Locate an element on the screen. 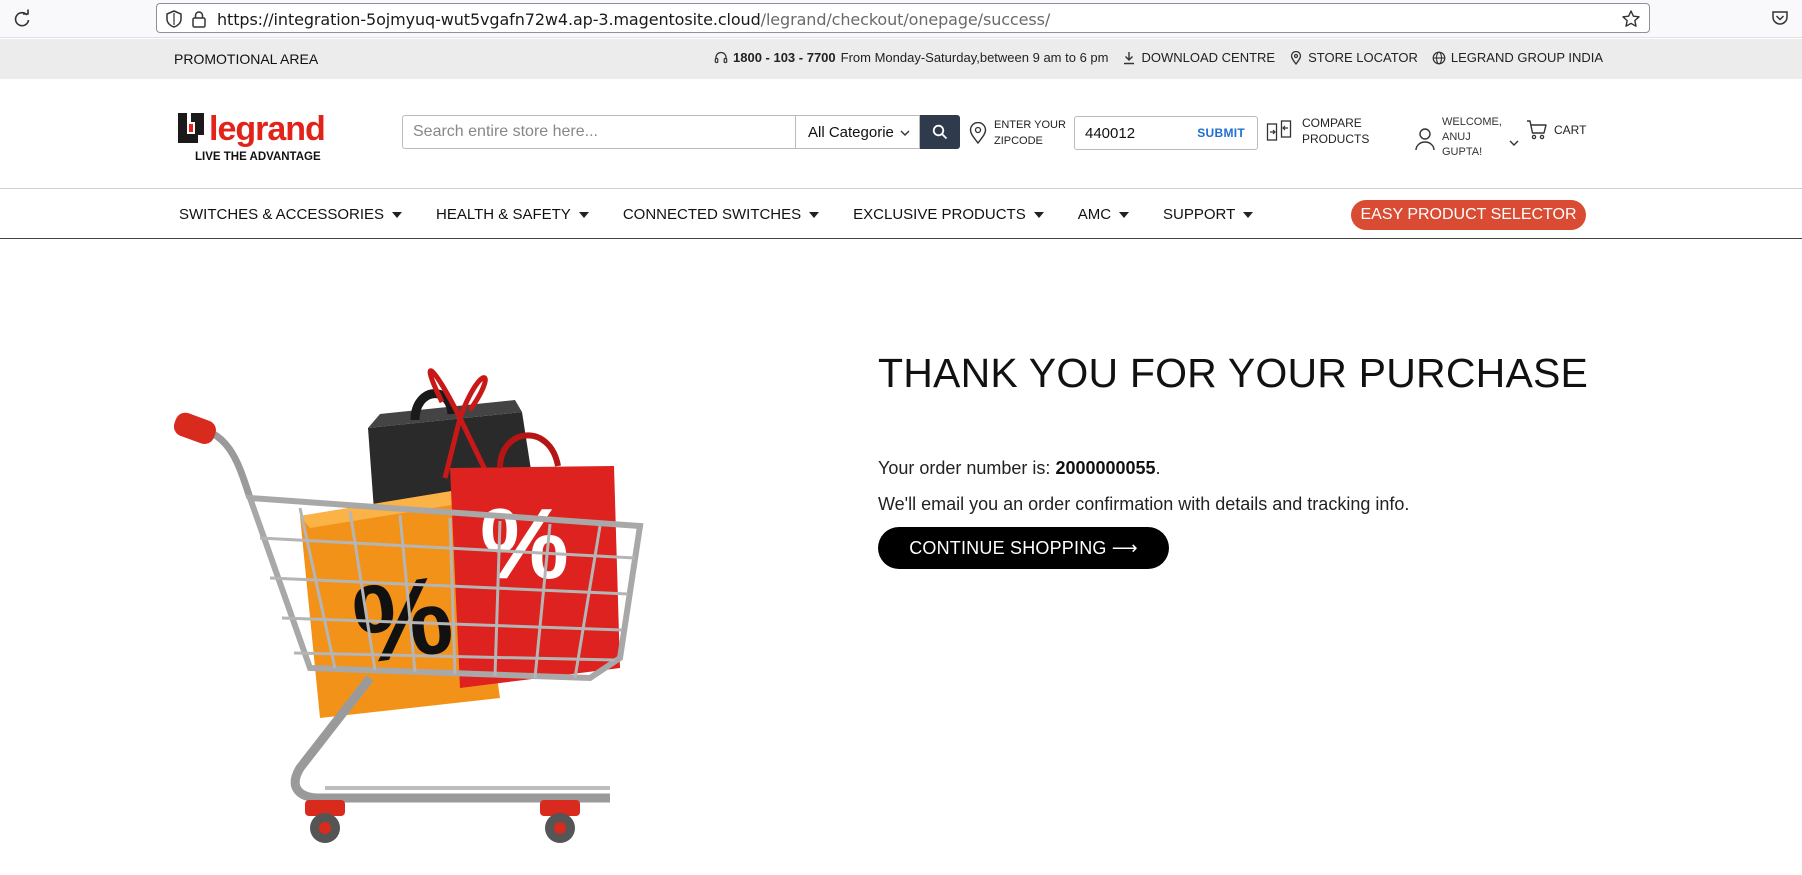 The height and width of the screenshot is (875, 1802). download-centre-label: DOWNLOAD CENTRE is located at coordinates (1208, 57).